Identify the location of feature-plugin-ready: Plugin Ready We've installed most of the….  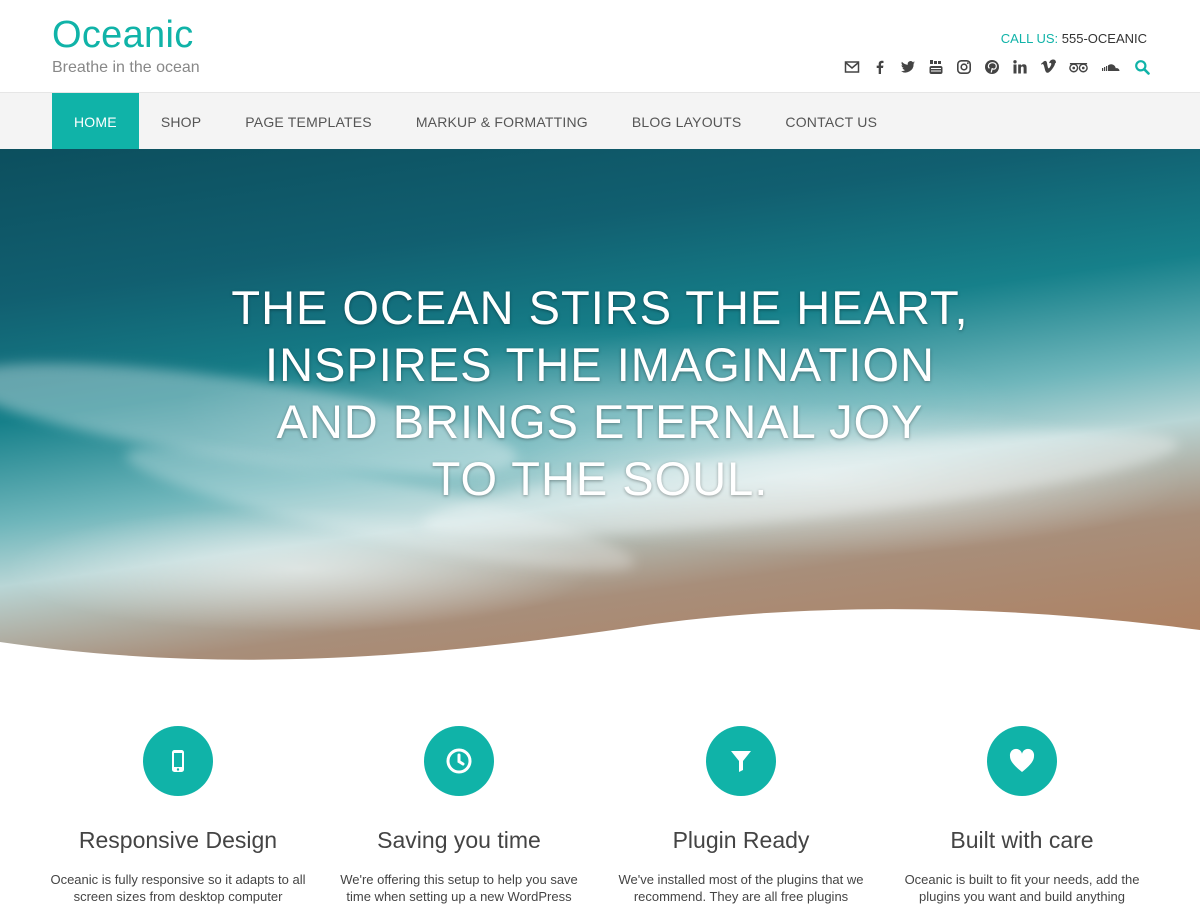
(741, 815).